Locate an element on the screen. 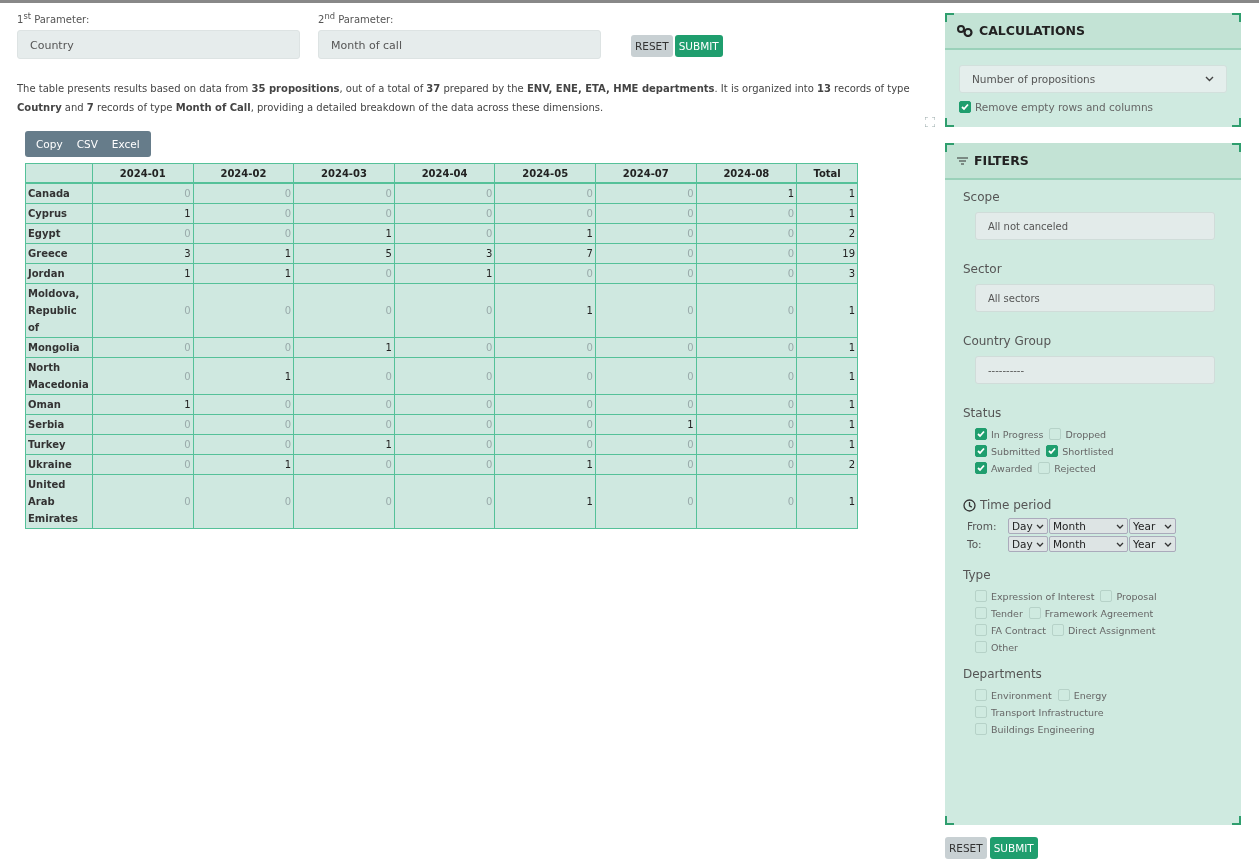 The width and height of the screenshot is (1259, 868). filter-select: All not canceled is located at coordinates (1095, 226).